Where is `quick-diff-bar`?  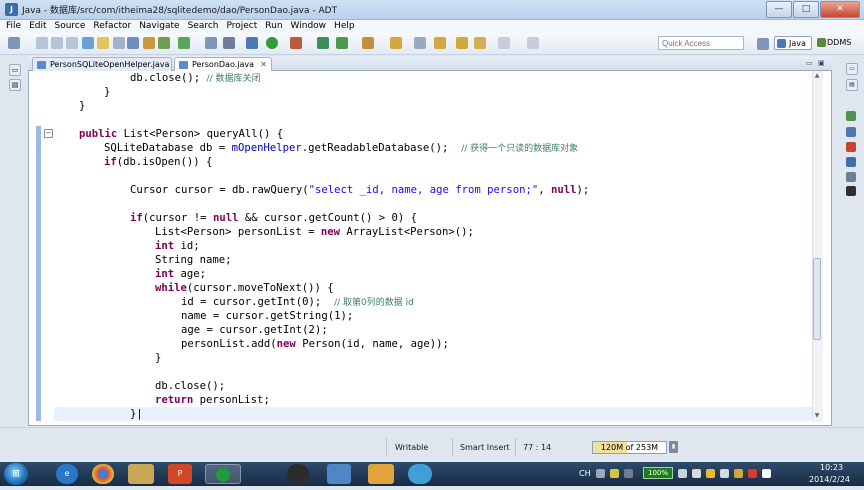 quick-diff-bar is located at coordinates (38, 273).